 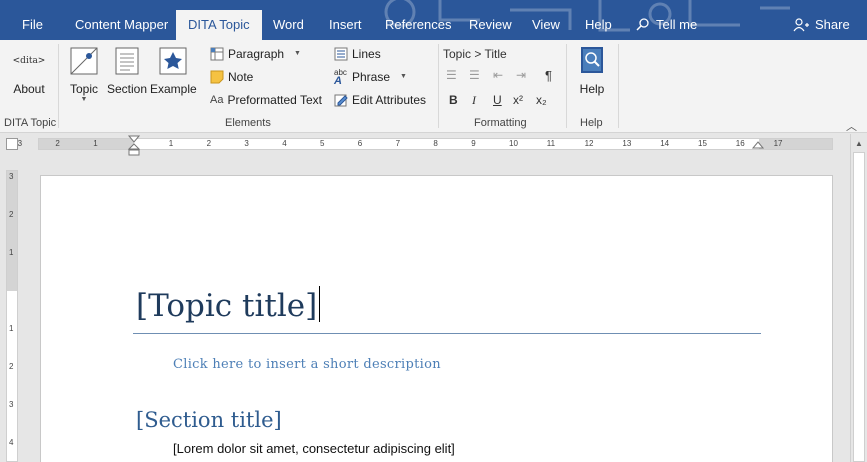 What do you see at coordinates (389, 100) in the screenshot?
I see `edit-attributes-label: Edit Attributes` at bounding box center [389, 100].